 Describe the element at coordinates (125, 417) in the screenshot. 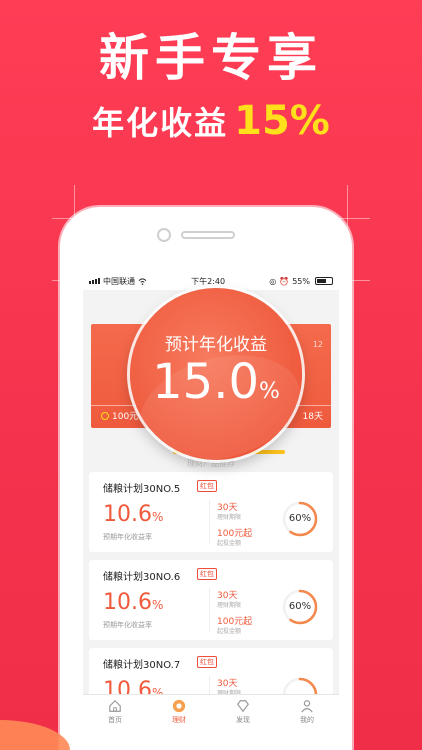

I see `banner-min-text: 100元` at that location.